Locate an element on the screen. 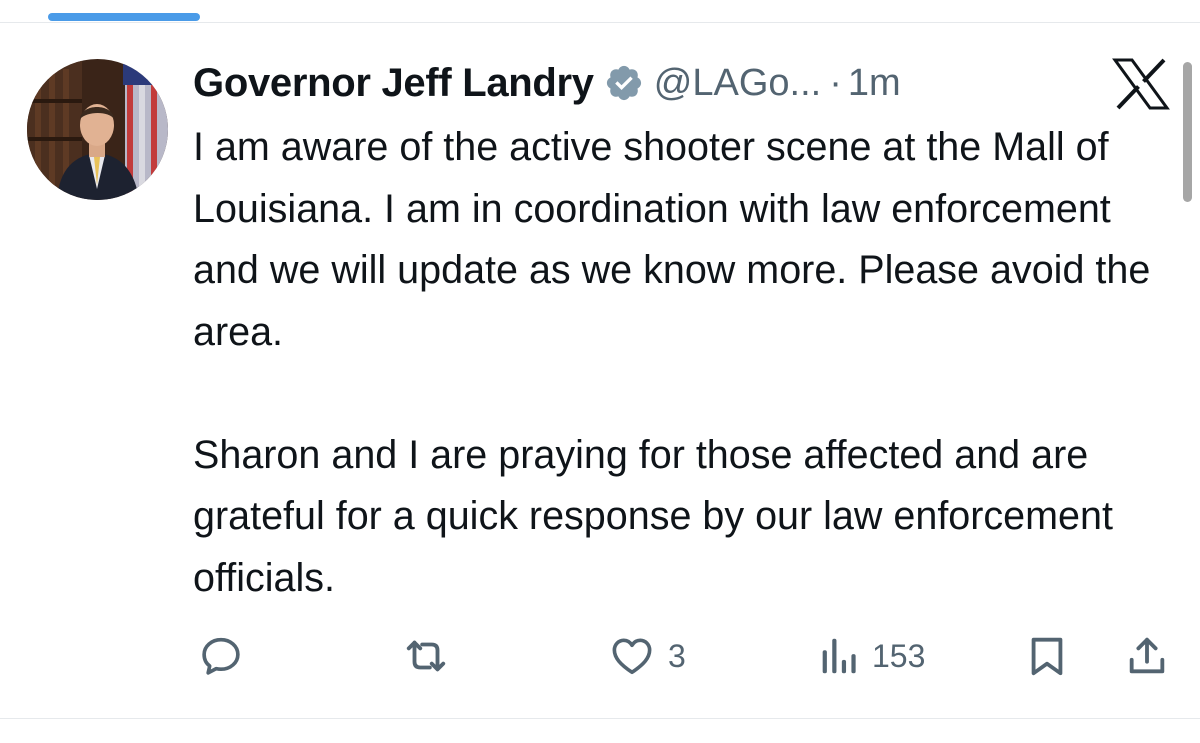  heart-icon is located at coordinates (632, 656).